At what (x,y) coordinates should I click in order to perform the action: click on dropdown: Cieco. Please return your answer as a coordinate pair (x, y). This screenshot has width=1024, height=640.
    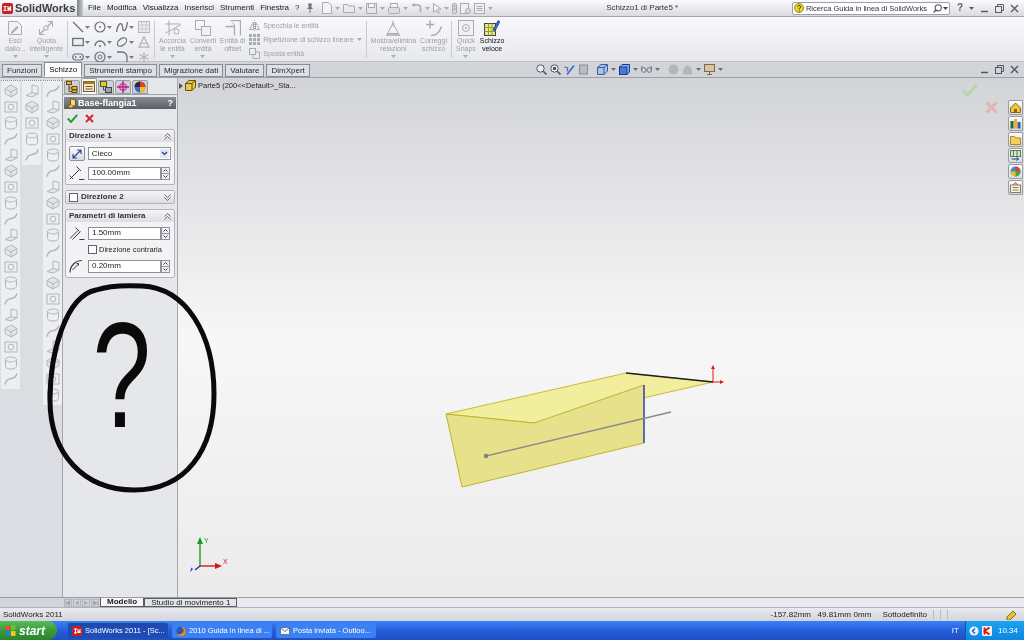
    Looking at the image, I should click on (129, 153).